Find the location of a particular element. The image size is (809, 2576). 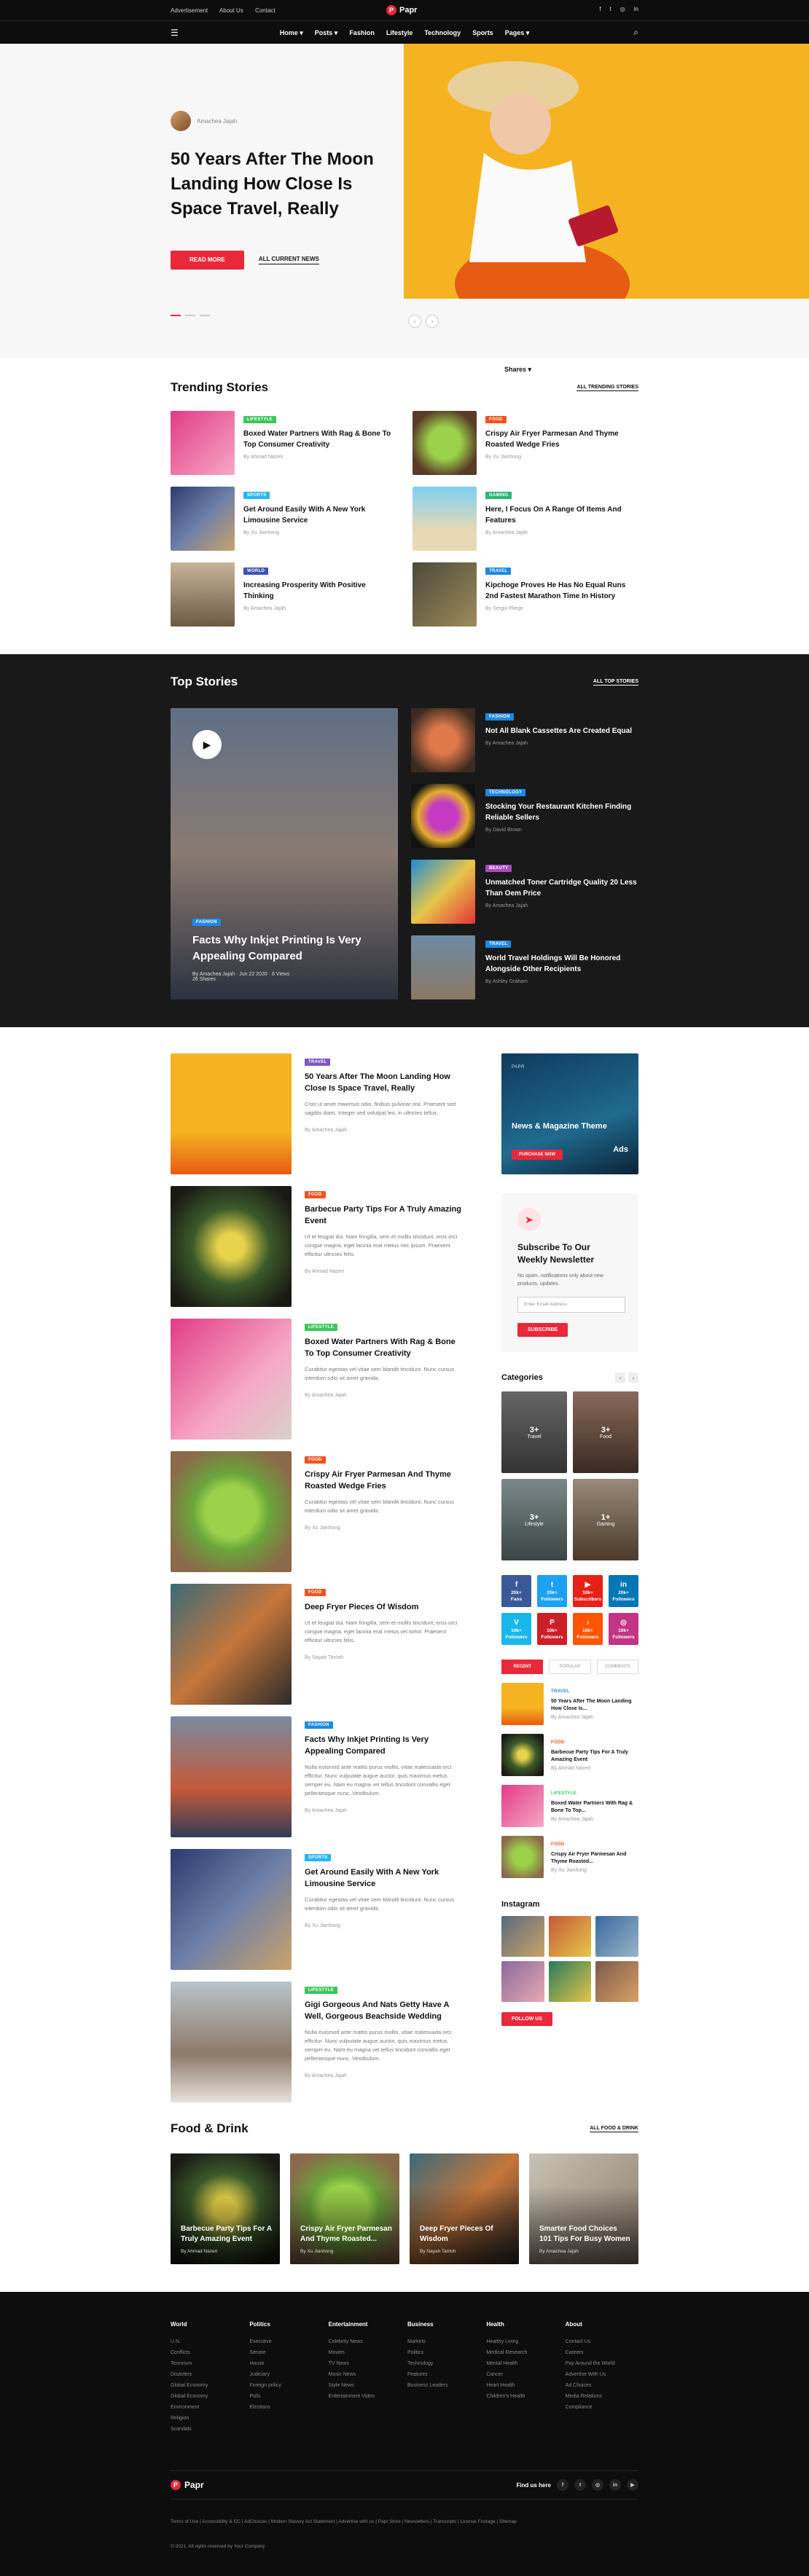

footer-link: Celebrity News is located at coordinates (365, 2341).